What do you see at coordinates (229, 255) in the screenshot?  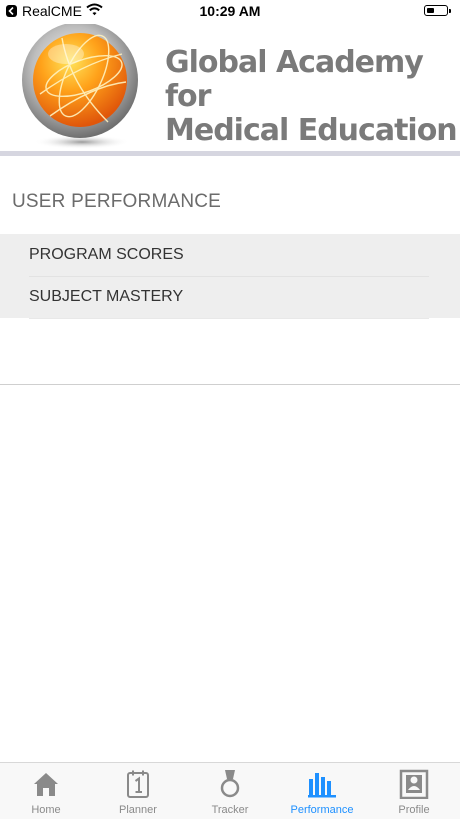 I see `program-scores-item: PROGRAM SCORES` at bounding box center [229, 255].